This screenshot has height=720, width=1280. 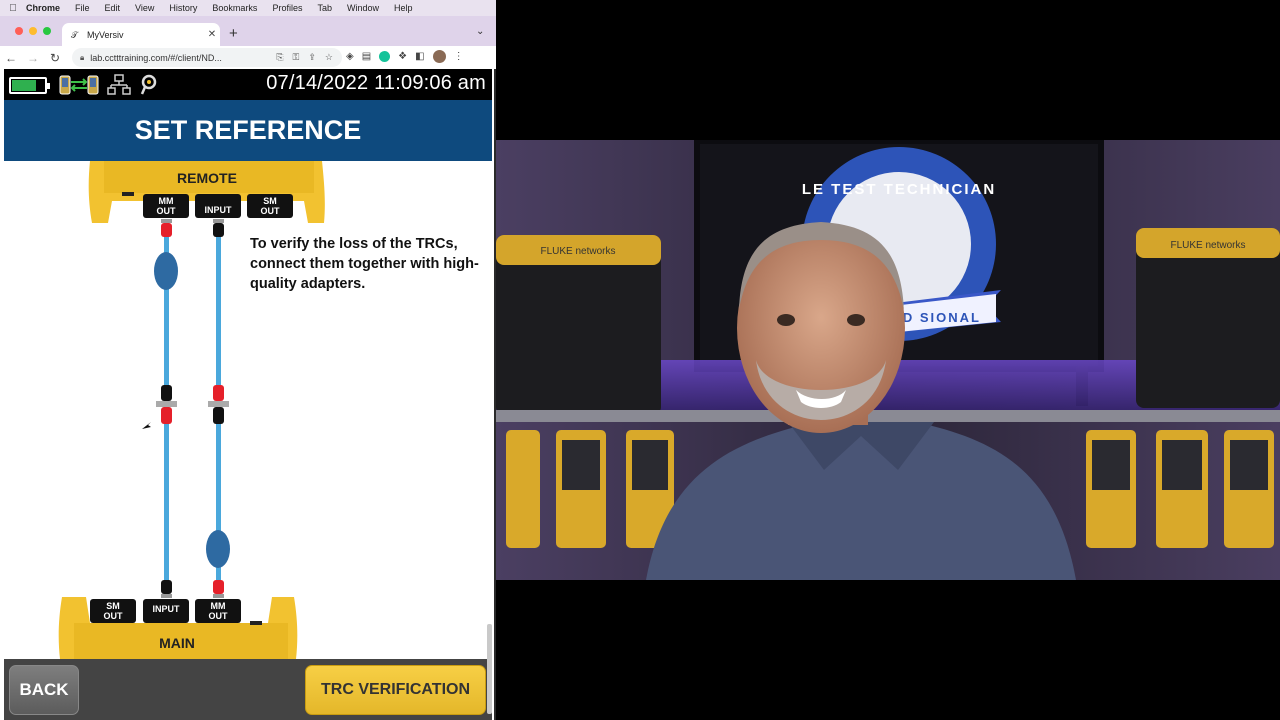 What do you see at coordinates (1207, 245) in the screenshot?
I see `bag-right-brand: FLUKE networks` at bounding box center [1207, 245].